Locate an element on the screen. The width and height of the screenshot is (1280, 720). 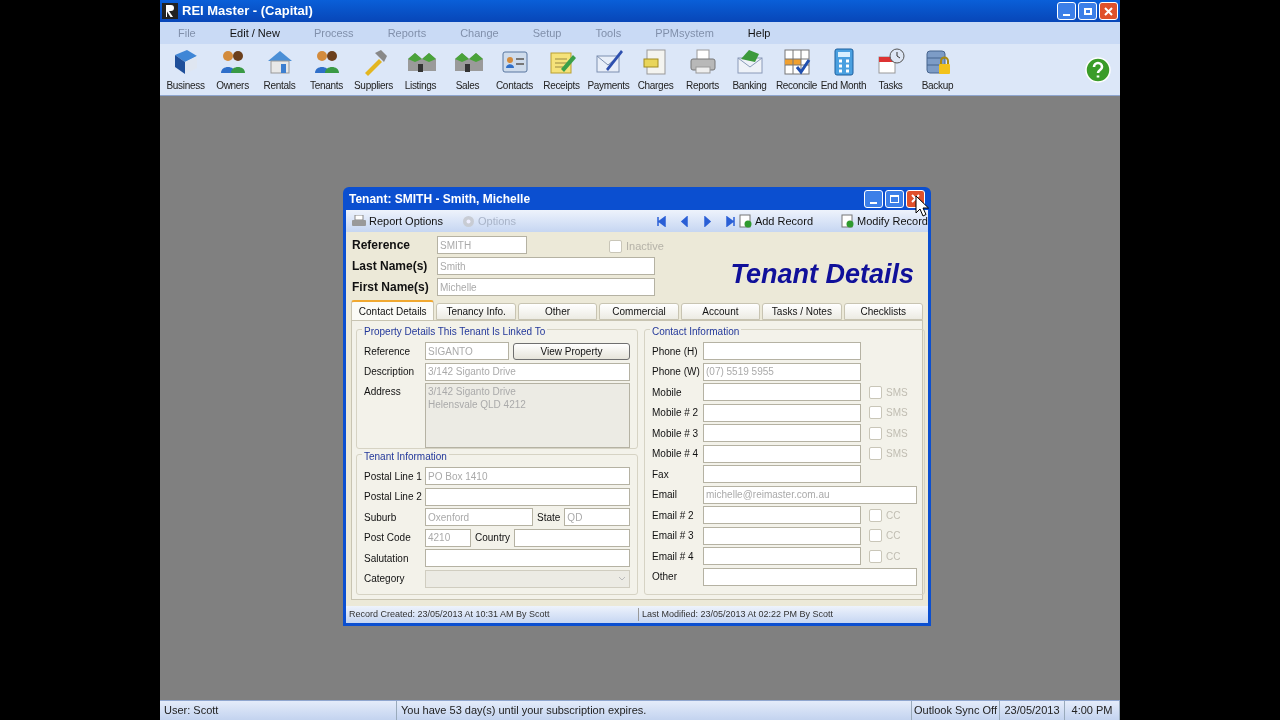
toolbar-button: Suppliers is located at coordinates (373, 70).